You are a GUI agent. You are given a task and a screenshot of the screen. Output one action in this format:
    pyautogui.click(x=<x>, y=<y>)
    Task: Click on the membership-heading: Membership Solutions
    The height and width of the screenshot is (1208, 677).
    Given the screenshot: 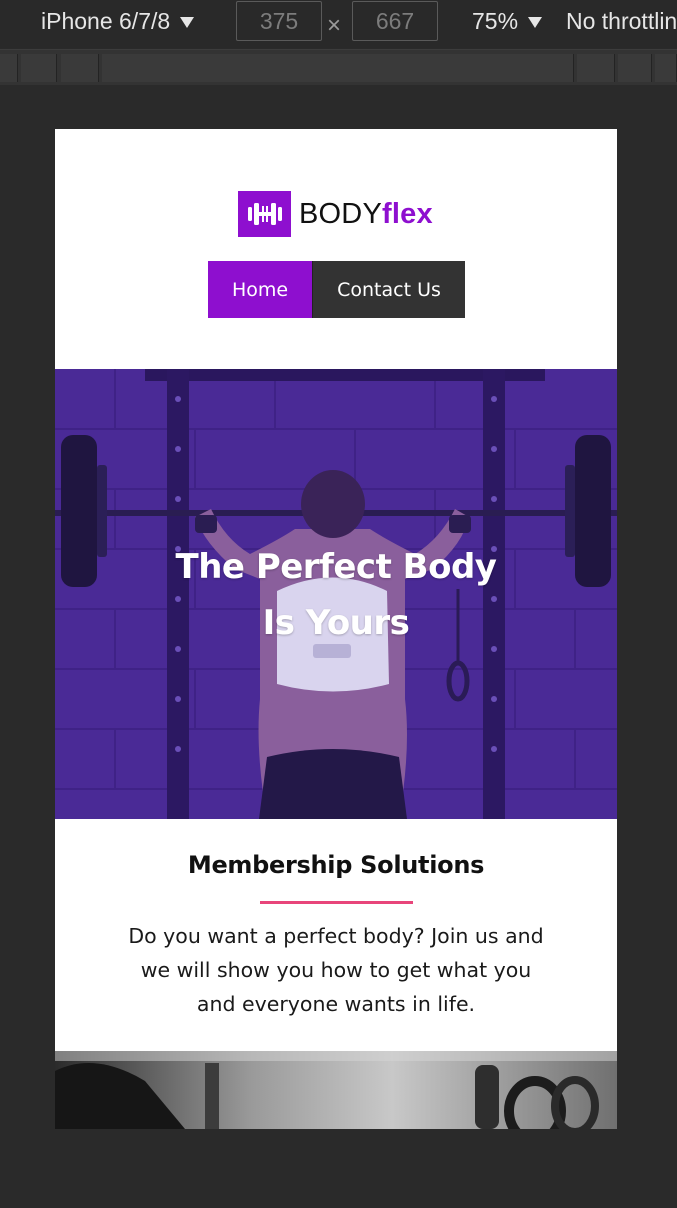 What is the action you would take?
    pyautogui.click(x=336, y=865)
    